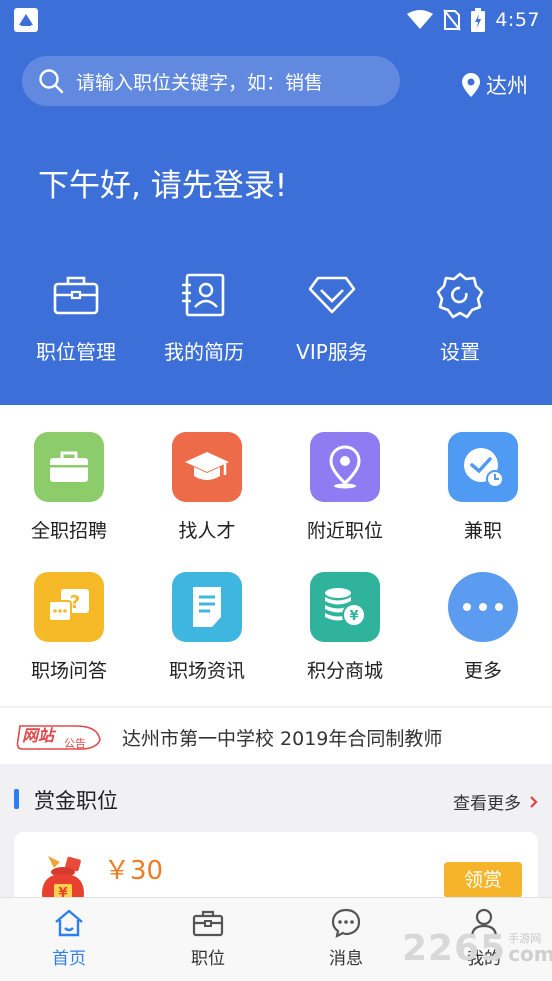  I want to click on nav-label: 职位, so click(208, 959).